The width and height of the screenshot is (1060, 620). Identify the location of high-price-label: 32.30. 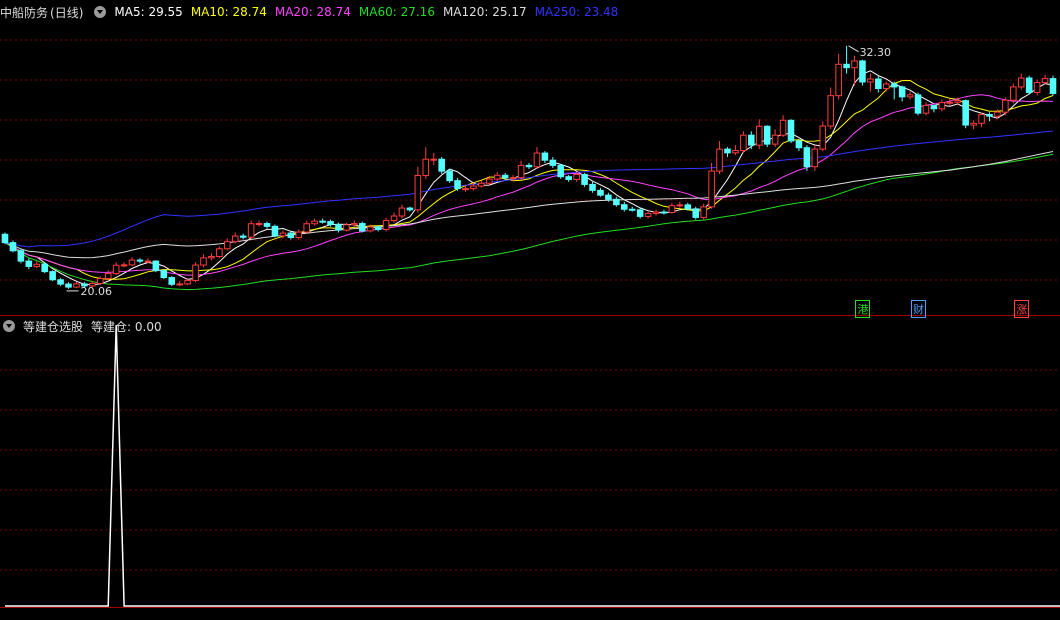
(876, 52).